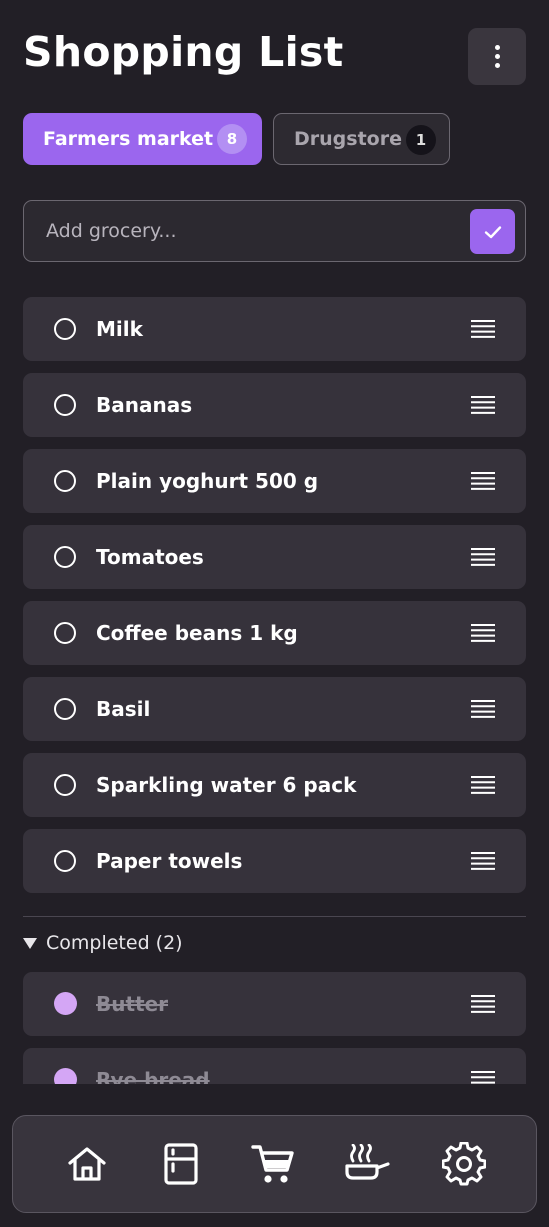 This screenshot has width=549, height=1227. Describe the element at coordinates (197, 633) in the screenshot. I see `item-label: Coffee beans 1 kg` at that location.